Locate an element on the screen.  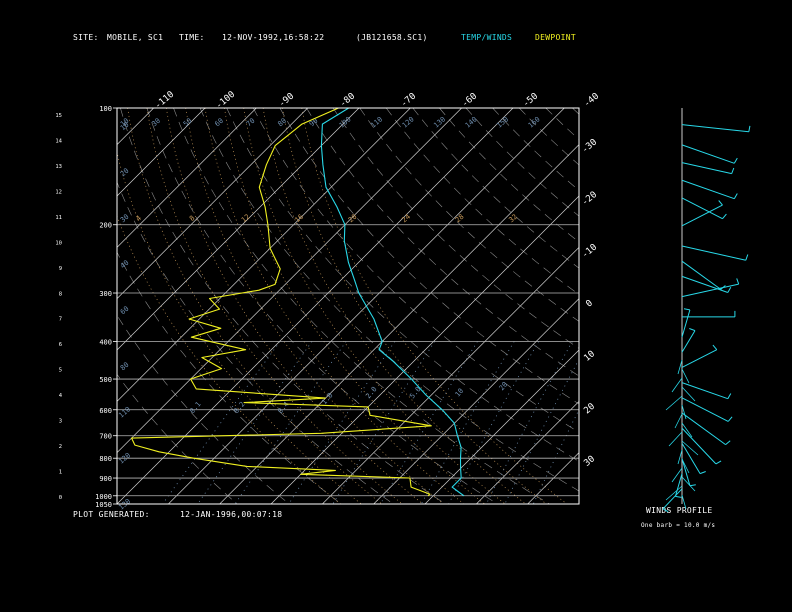
moist-adiabat-label: 8 is located at coordinates (192, 218).